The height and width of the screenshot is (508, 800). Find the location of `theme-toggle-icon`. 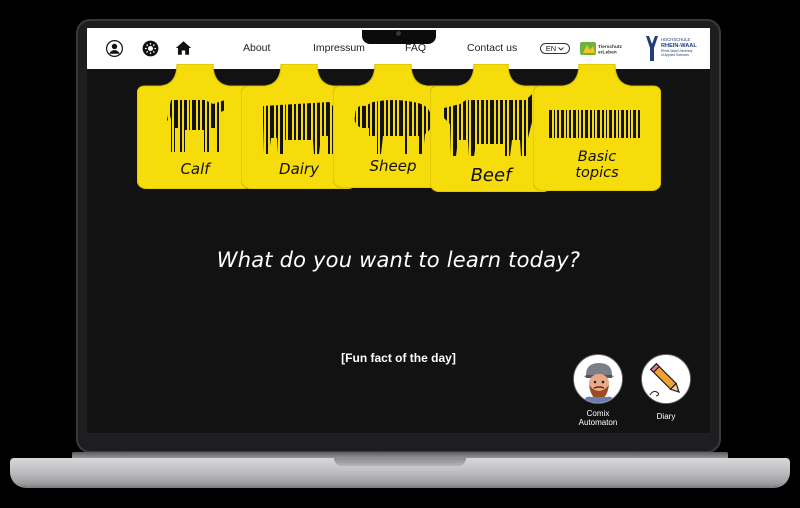

theme-toggle-icon is located at coordinates (150, 48).